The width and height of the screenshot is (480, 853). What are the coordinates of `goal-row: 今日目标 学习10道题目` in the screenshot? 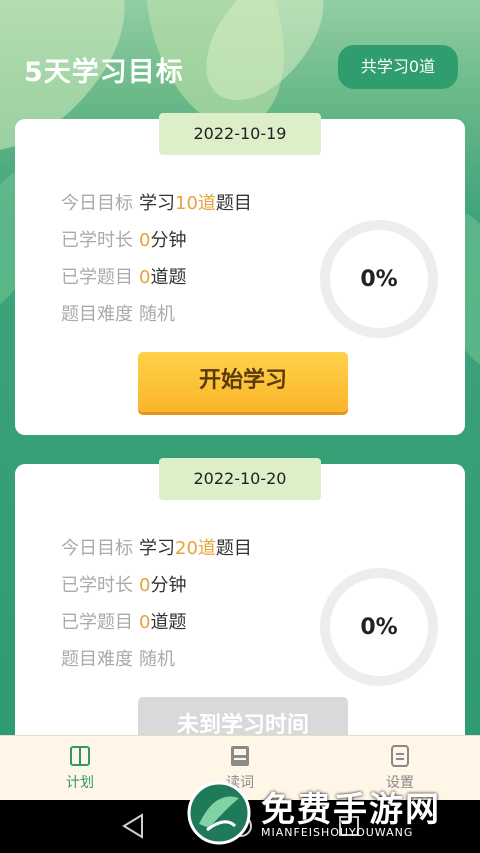 It's located at (156, 202).